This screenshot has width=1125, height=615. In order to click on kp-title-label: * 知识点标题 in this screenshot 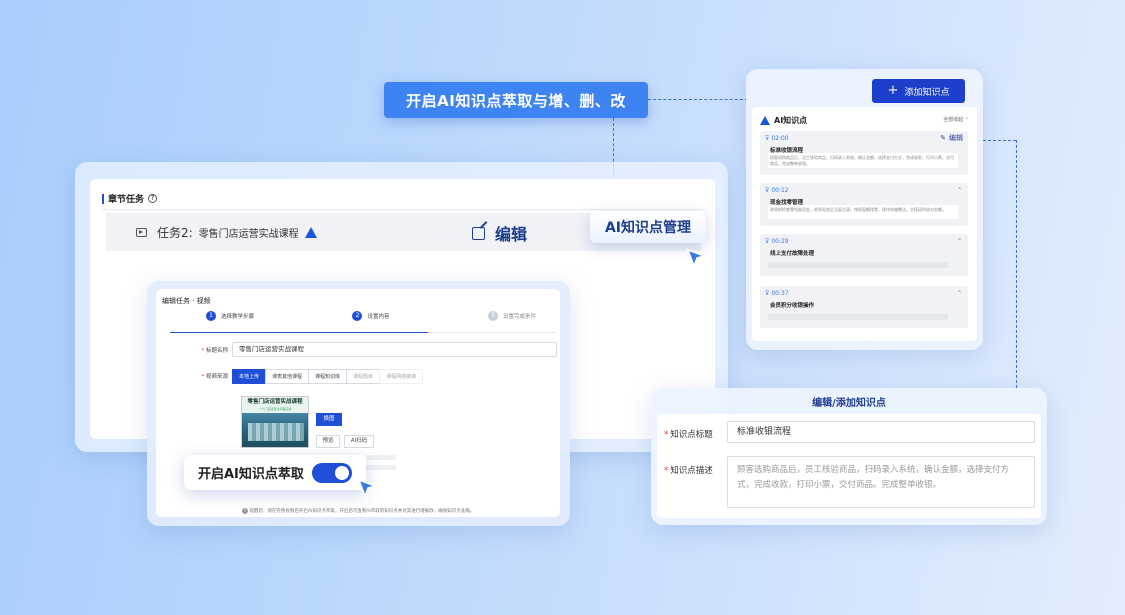, I will do `click(688, 435)`.